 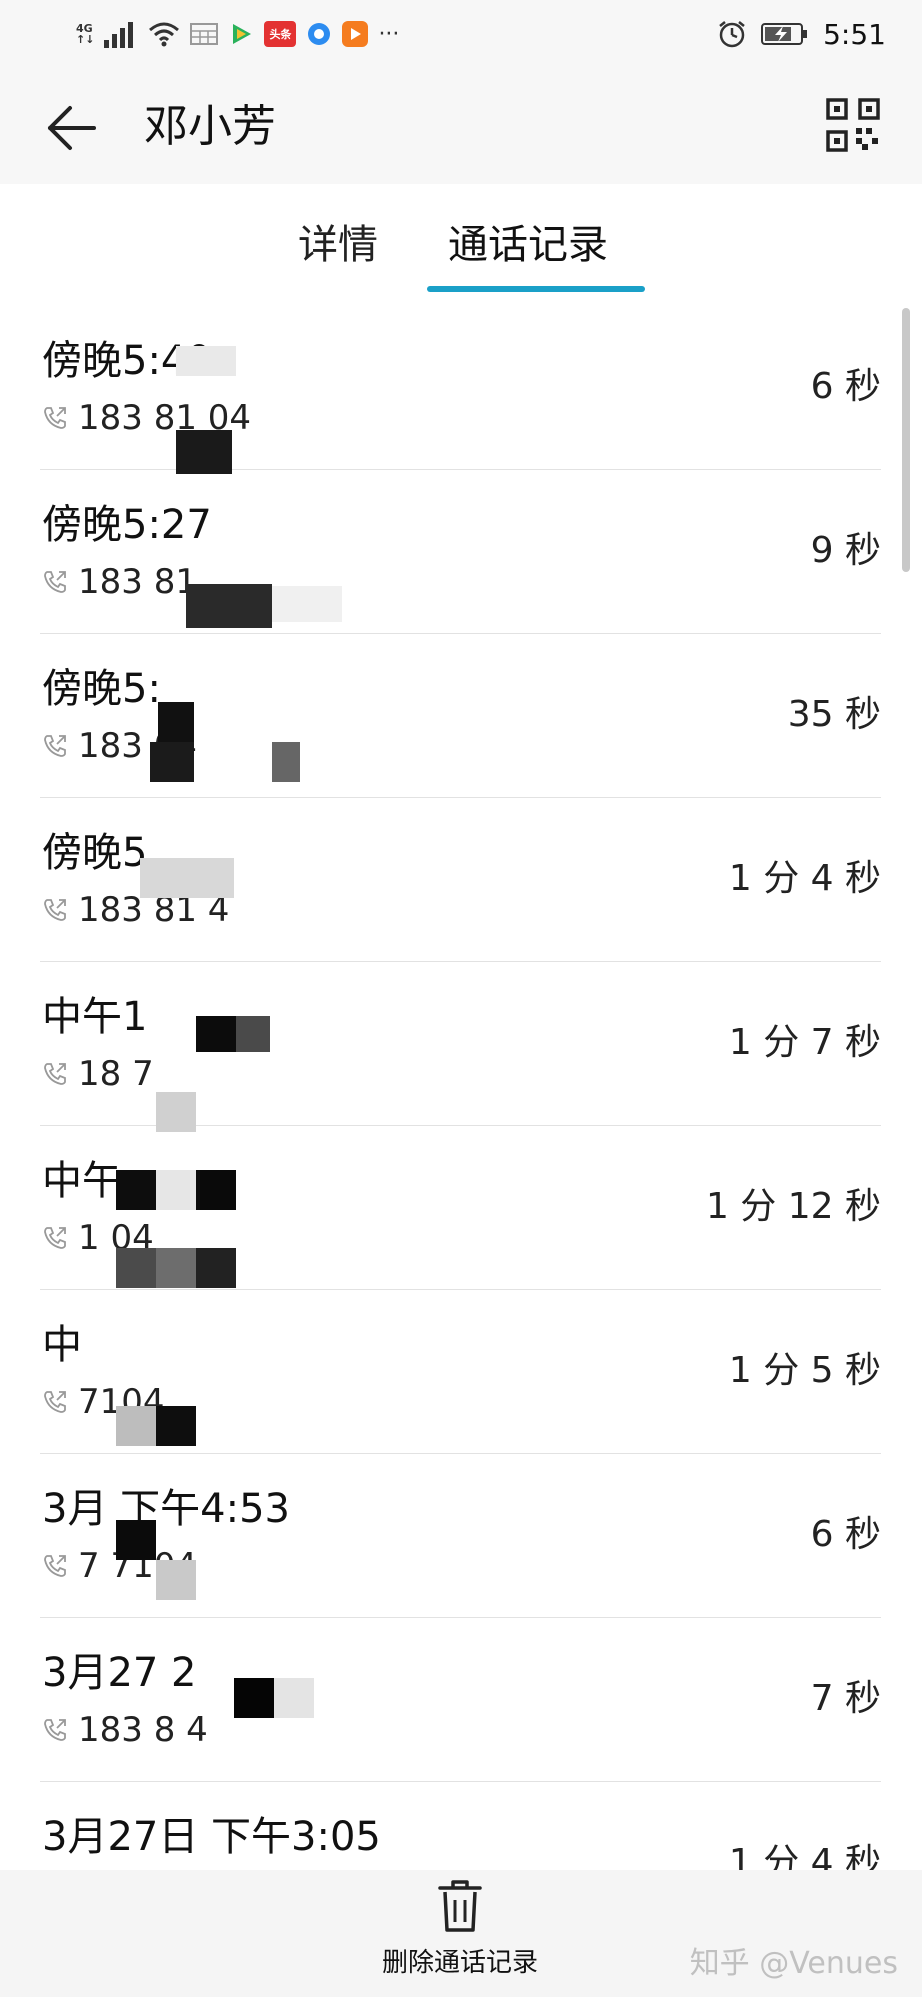 I want to click on tab-details: 详情, so click(x=338, y=245).